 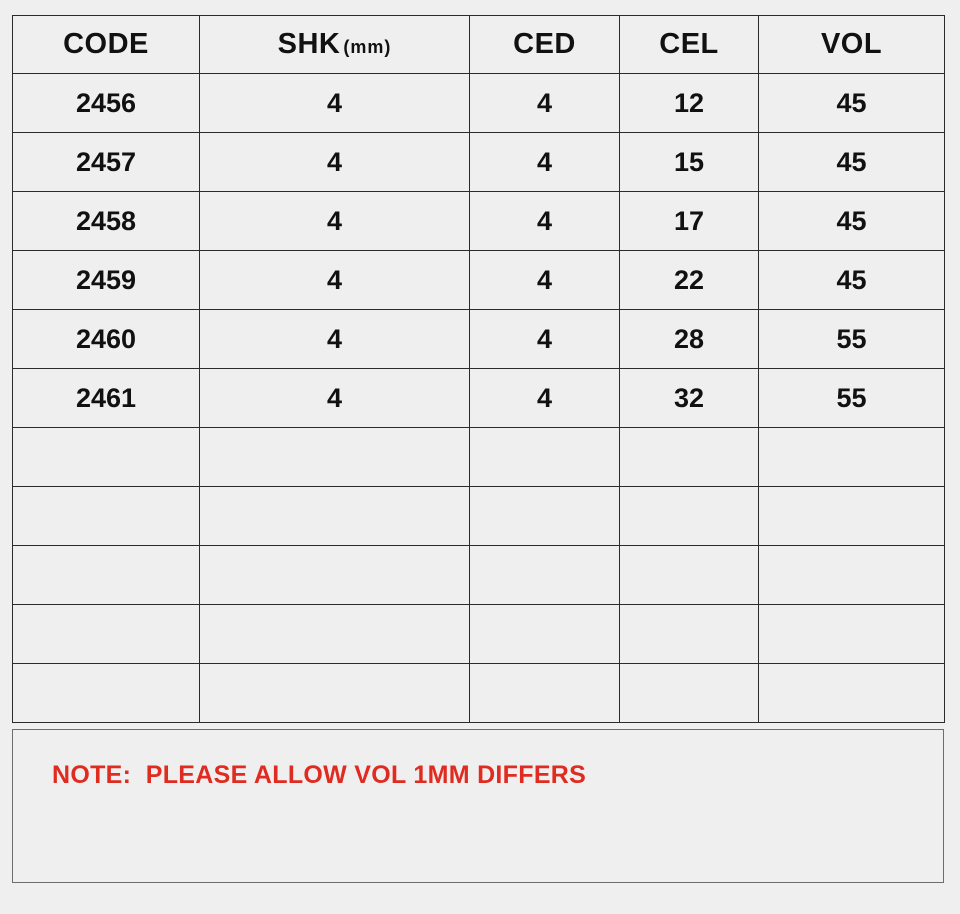 What do you see at coordinates (106, 221) in the screenshot?
I see `cell-code: 2458` at bounding box center [106, 221].